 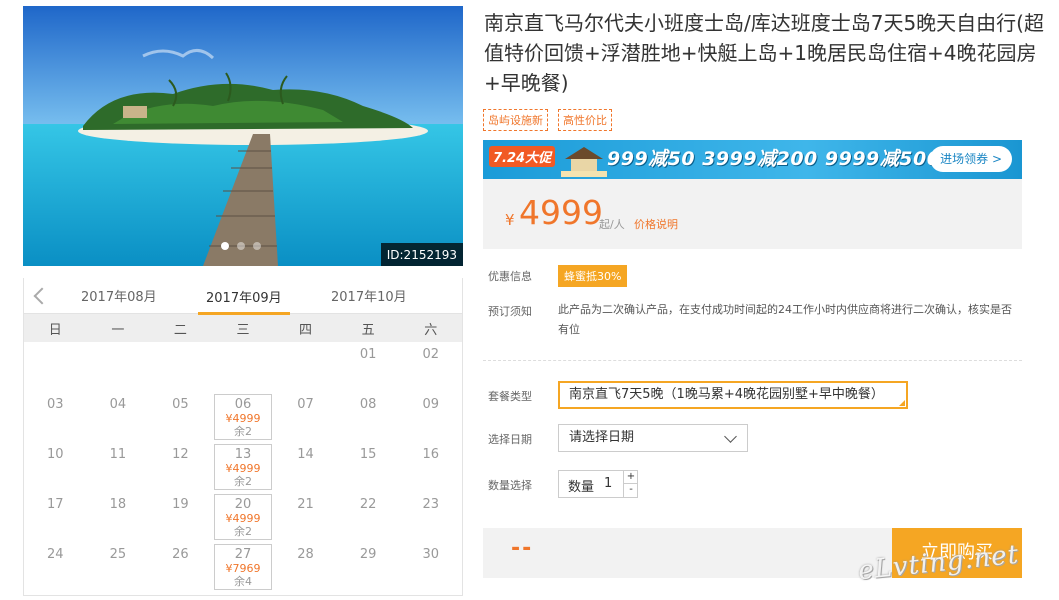 I want to click on promo-brand: 7.24大促, so click(x=522, y=156).